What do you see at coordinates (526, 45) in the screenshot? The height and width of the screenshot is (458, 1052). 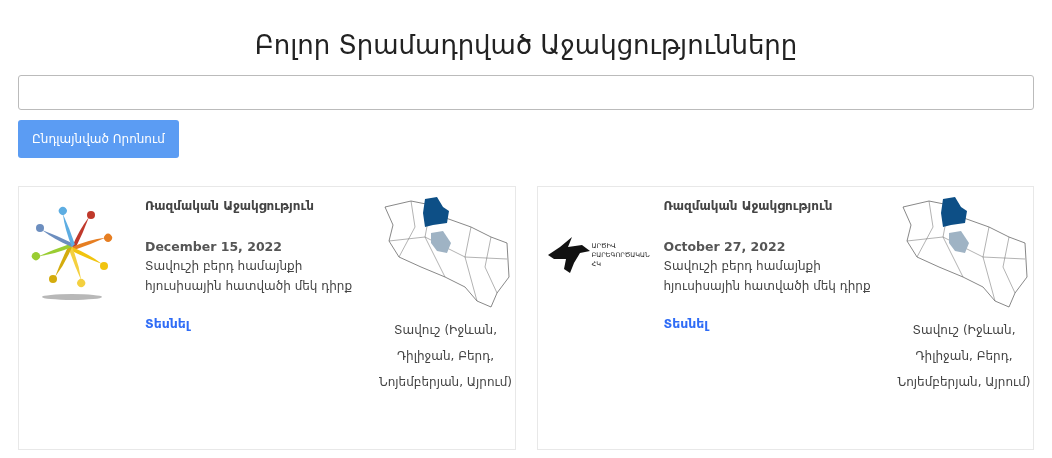 I see `page-title: Բոլոր Տրամադրված Աջակցությունները` at bounding box center [526, 45].